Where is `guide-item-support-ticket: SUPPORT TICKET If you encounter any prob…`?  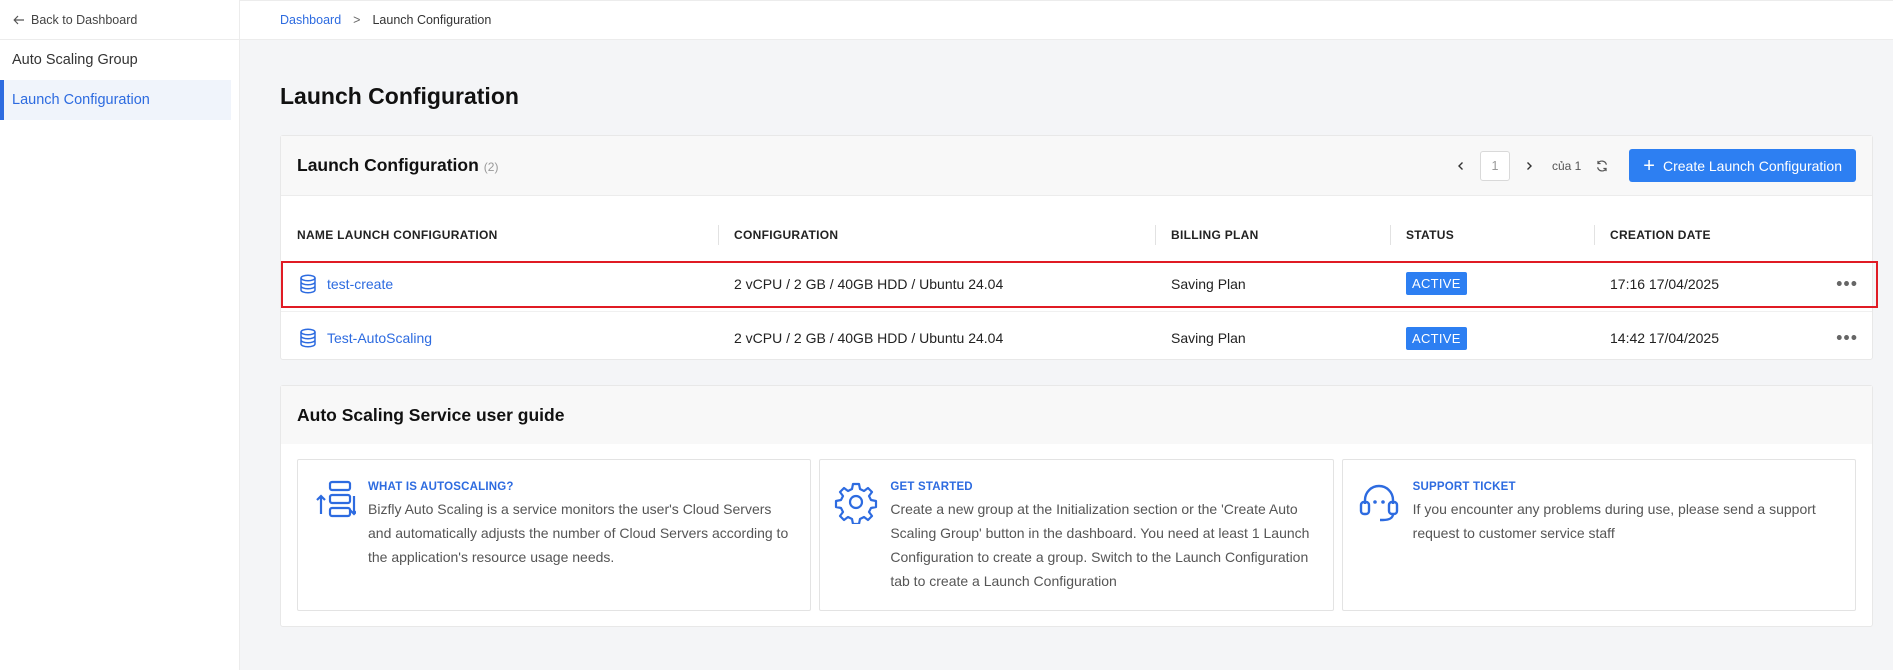 guide-item-support-ticket: SUPPORT TICKET If you encounter any prob… is located at coordinates (1598, 535).